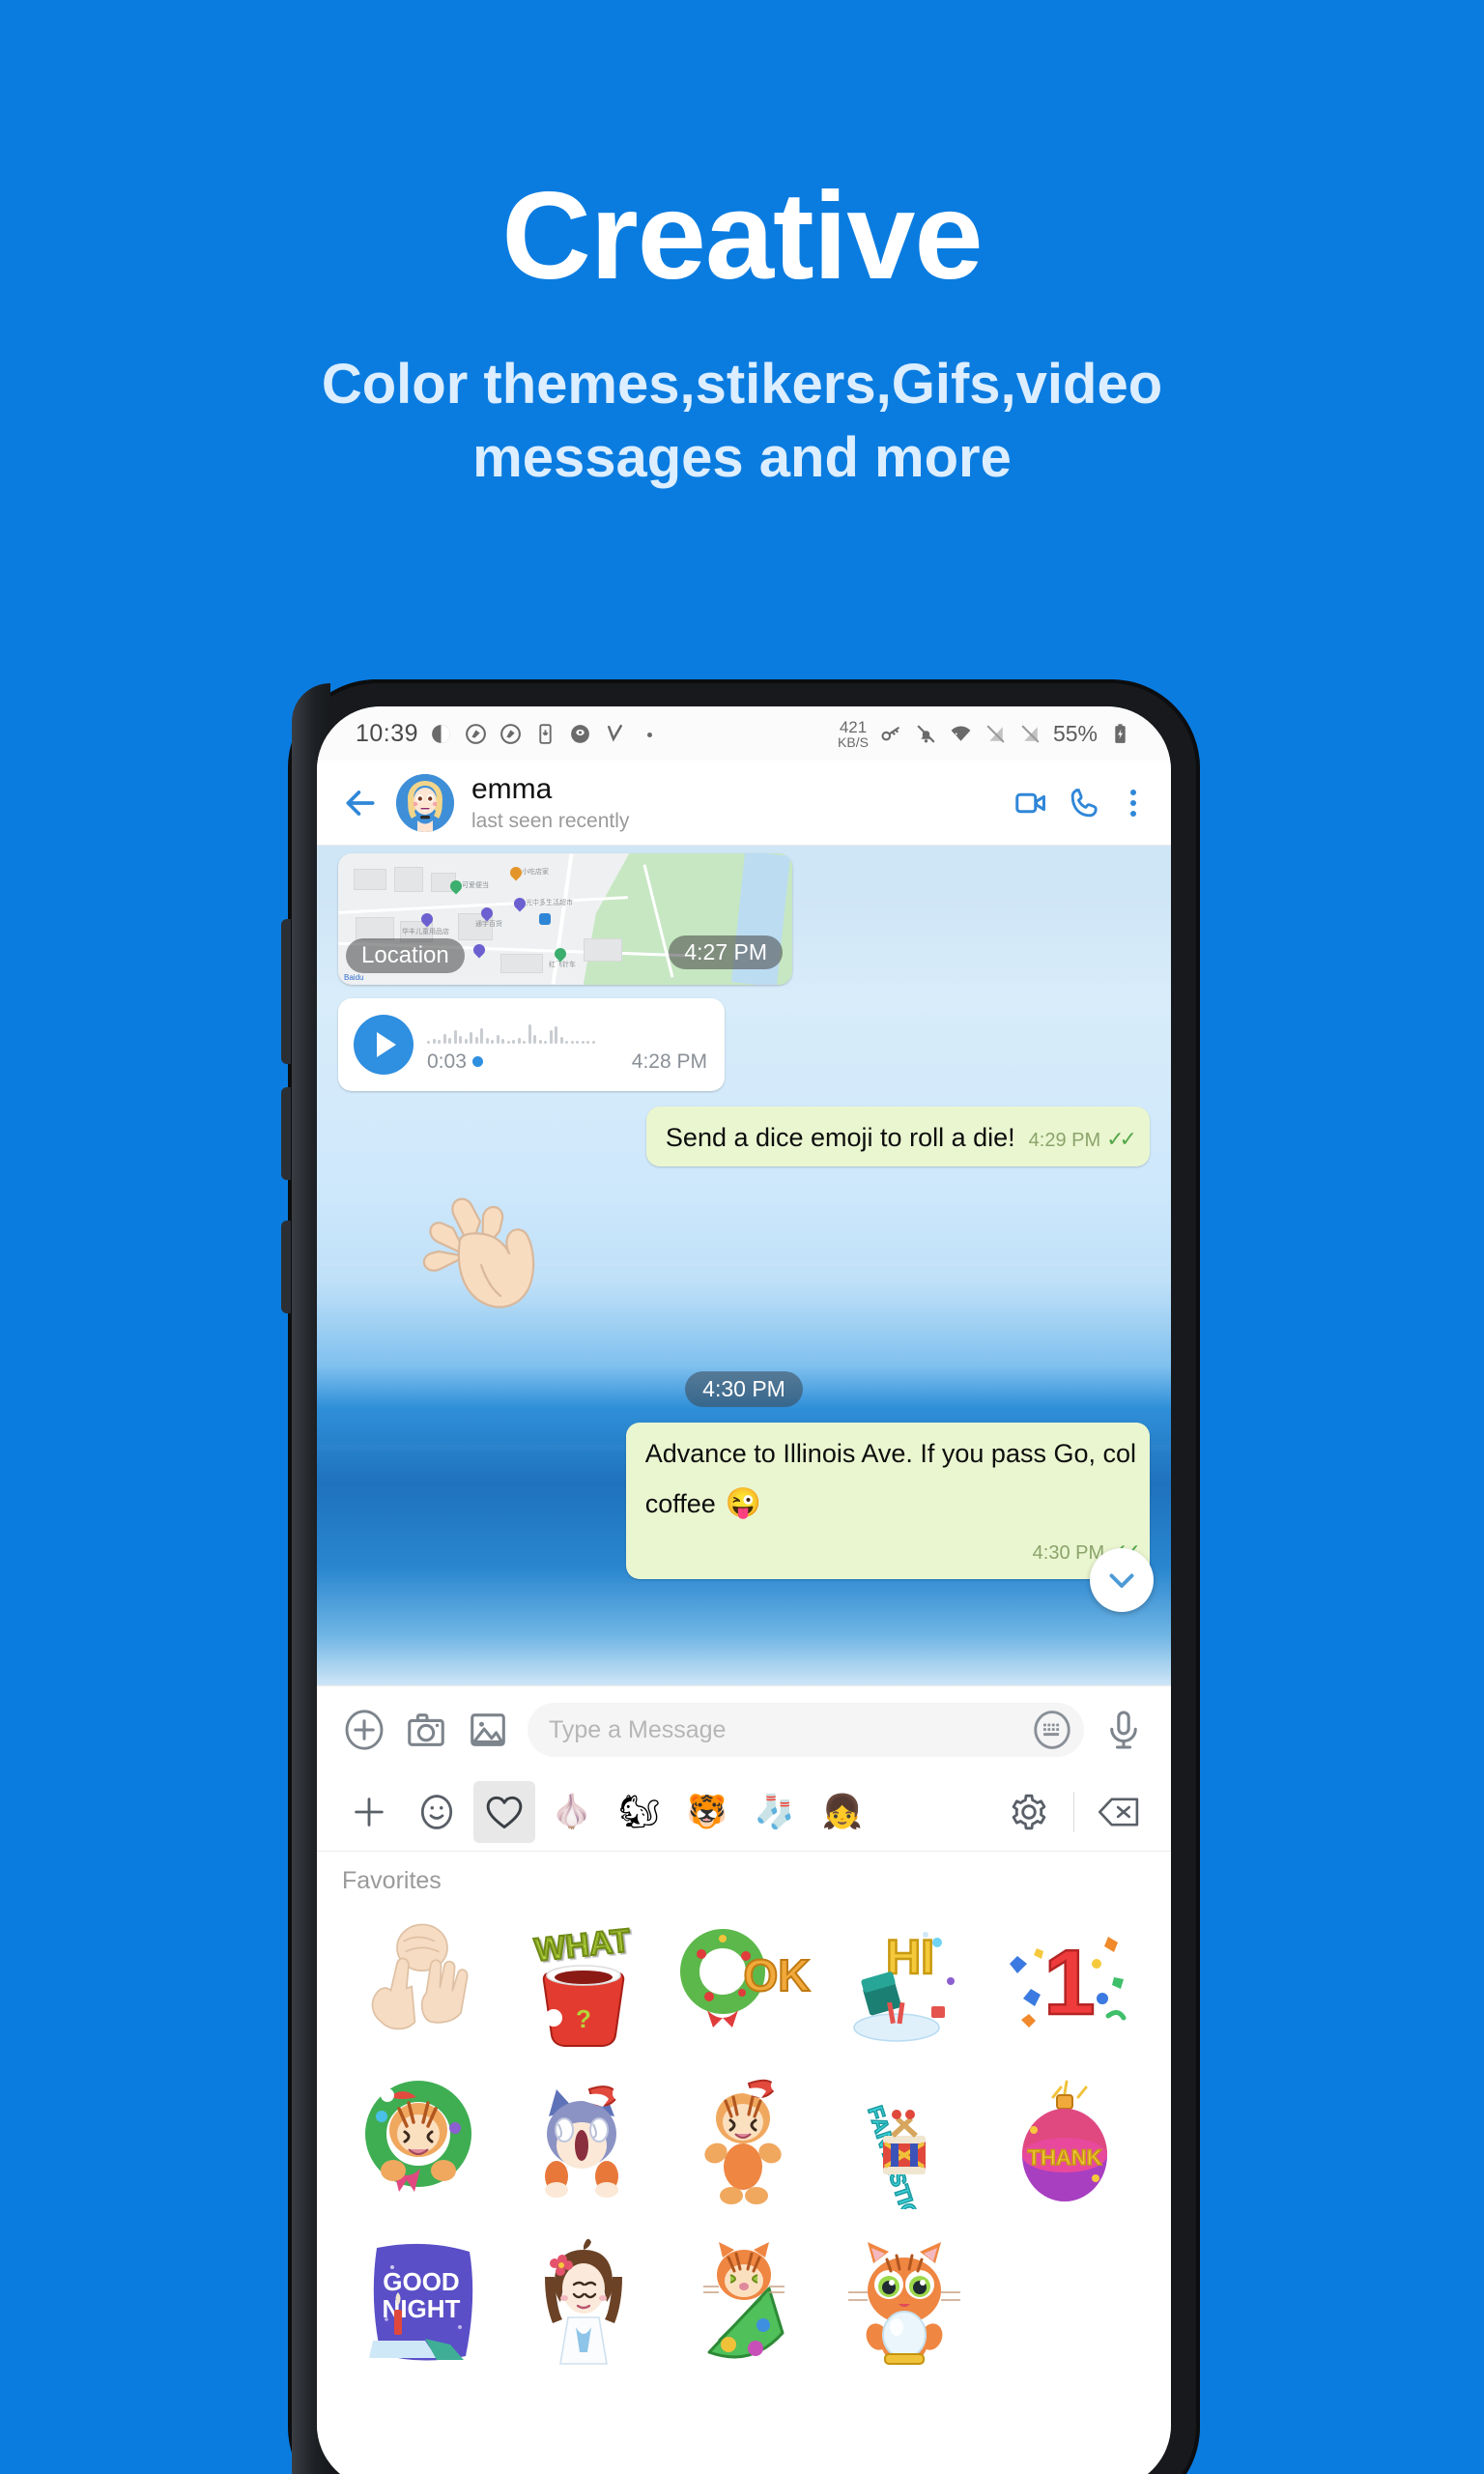 The image size is (1484, 2474). Describe the element at coordinates (437, 1812) in the screenshot. I see `sticker-tab-emoji` at that location.